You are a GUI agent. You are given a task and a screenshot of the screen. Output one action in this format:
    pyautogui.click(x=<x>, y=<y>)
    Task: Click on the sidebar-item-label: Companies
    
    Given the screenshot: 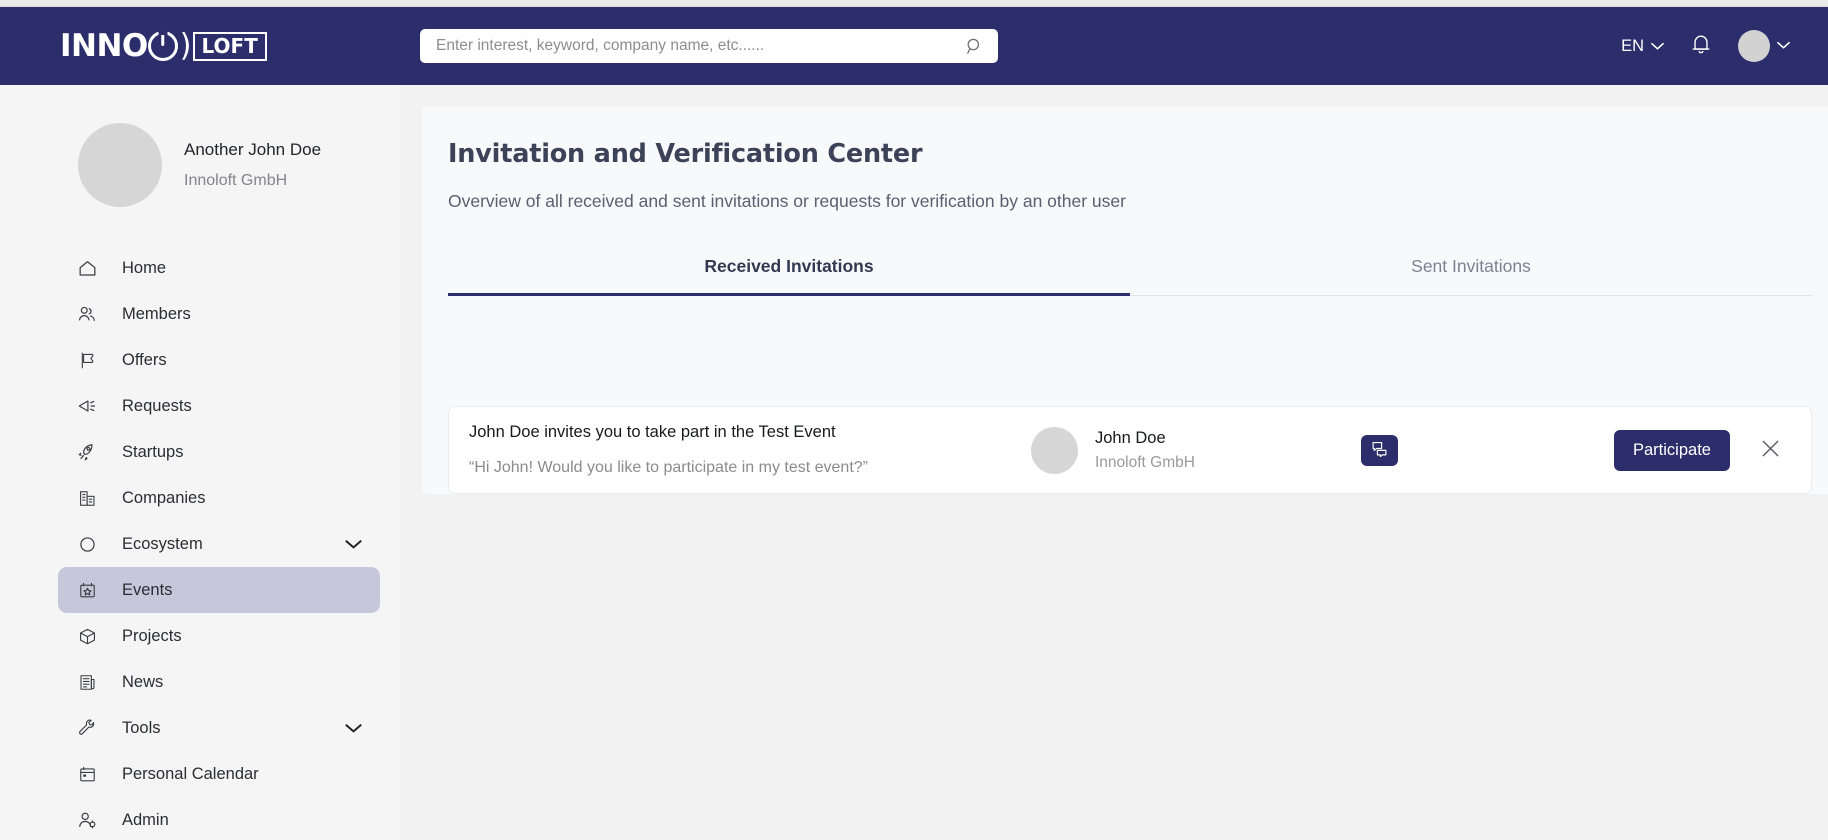 What is the action you would take?
    pyautogui.click(x=164, y=497)
    